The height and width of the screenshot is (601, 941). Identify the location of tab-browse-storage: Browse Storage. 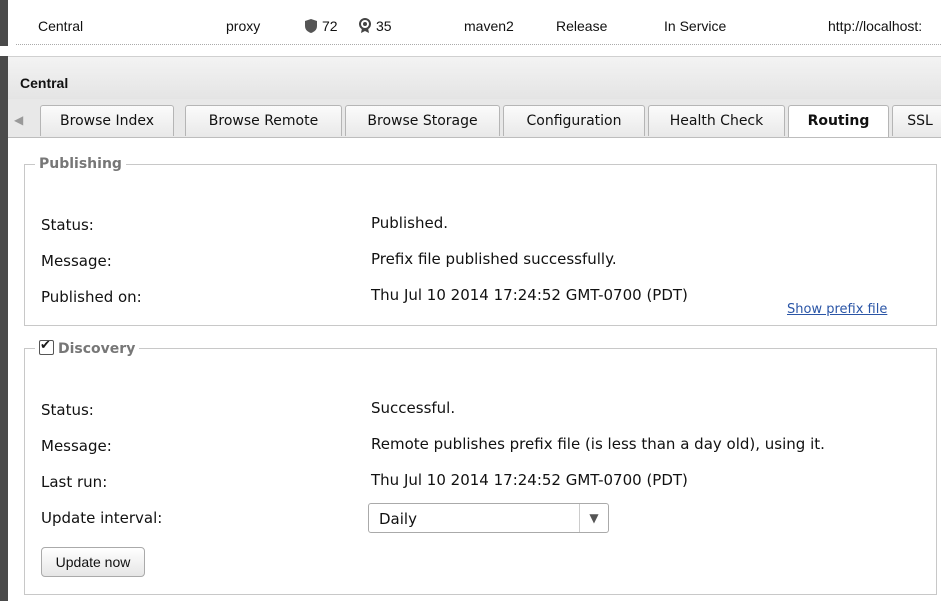
(422, 120).